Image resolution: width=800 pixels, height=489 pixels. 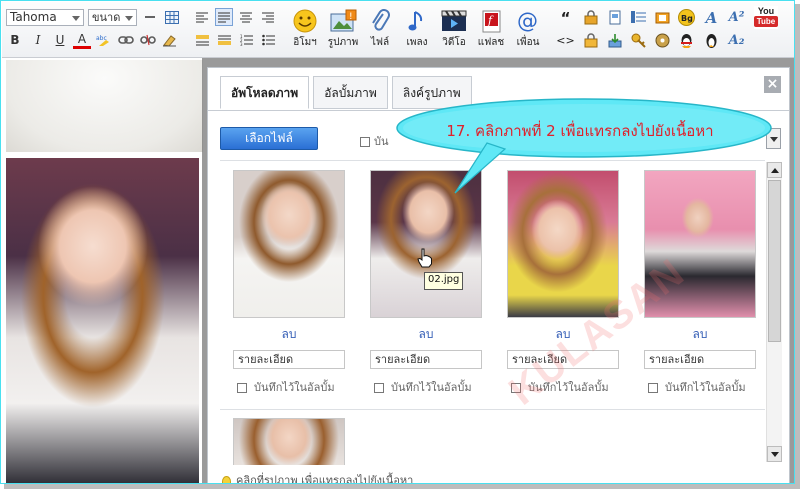 I want to click on font-size-value: ขนาด, so click(x=106, y=17).